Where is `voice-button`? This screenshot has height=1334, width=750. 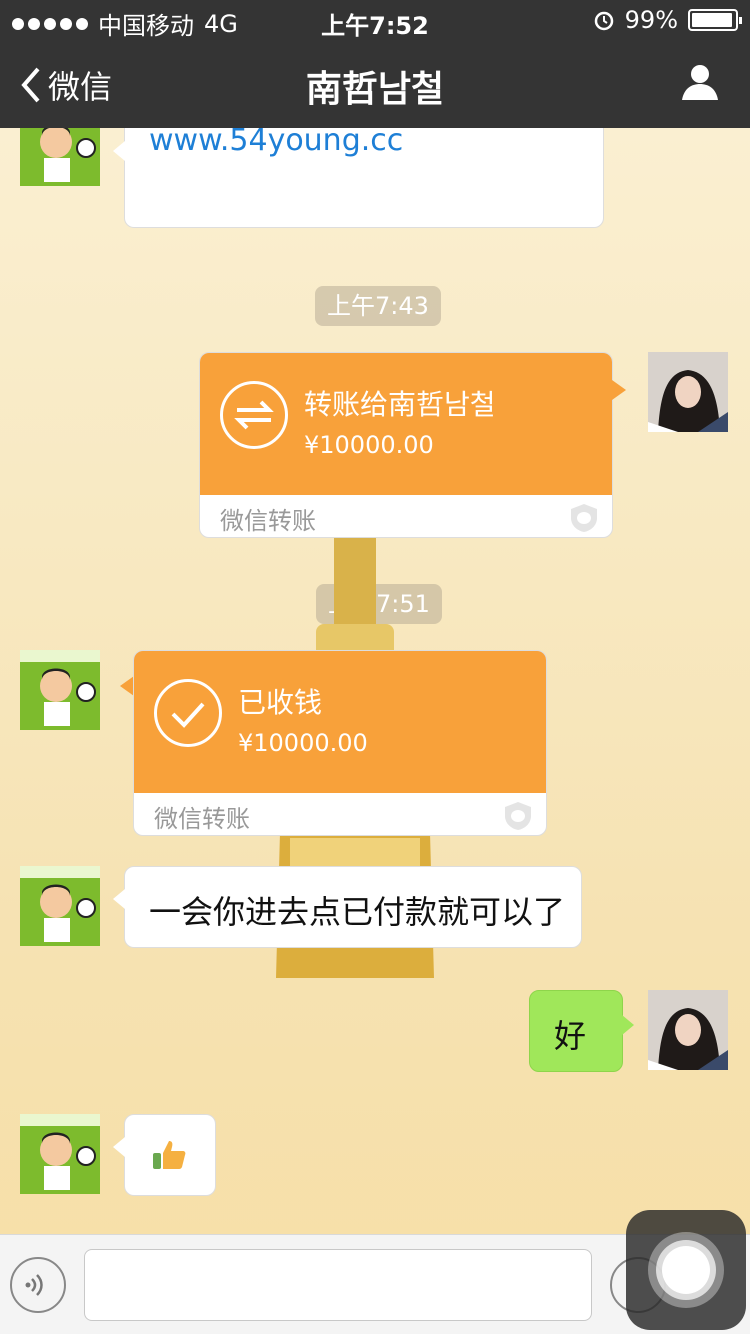 voice-button is located at coordinates (38, 1285).